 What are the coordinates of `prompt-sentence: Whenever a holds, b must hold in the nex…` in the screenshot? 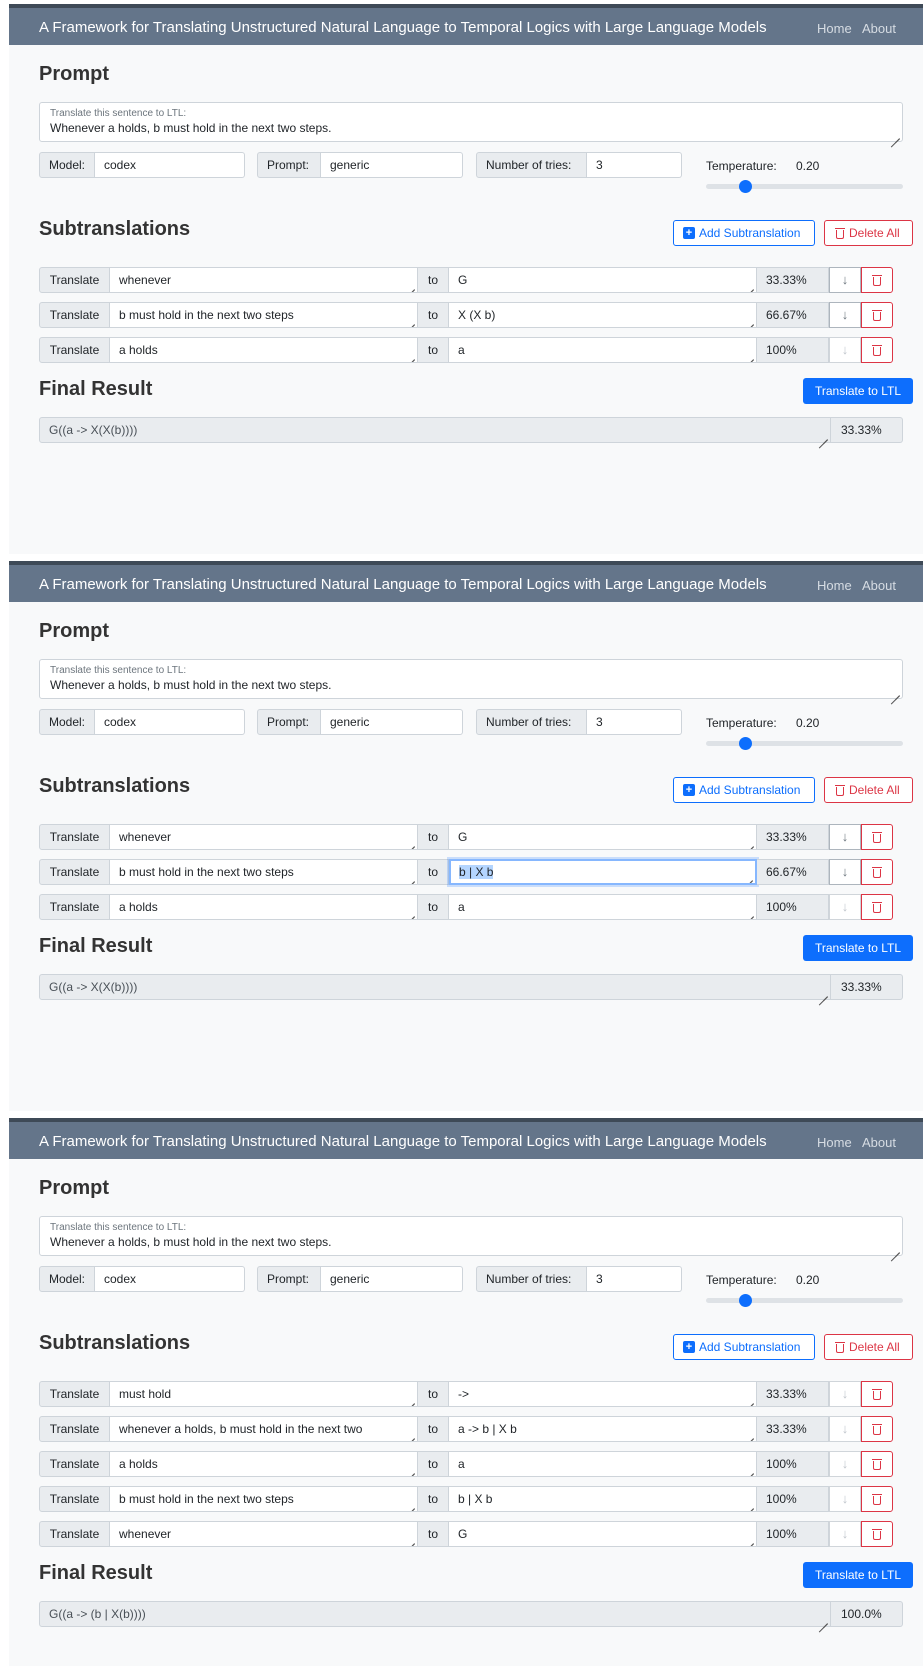 It's located at (191, 128).